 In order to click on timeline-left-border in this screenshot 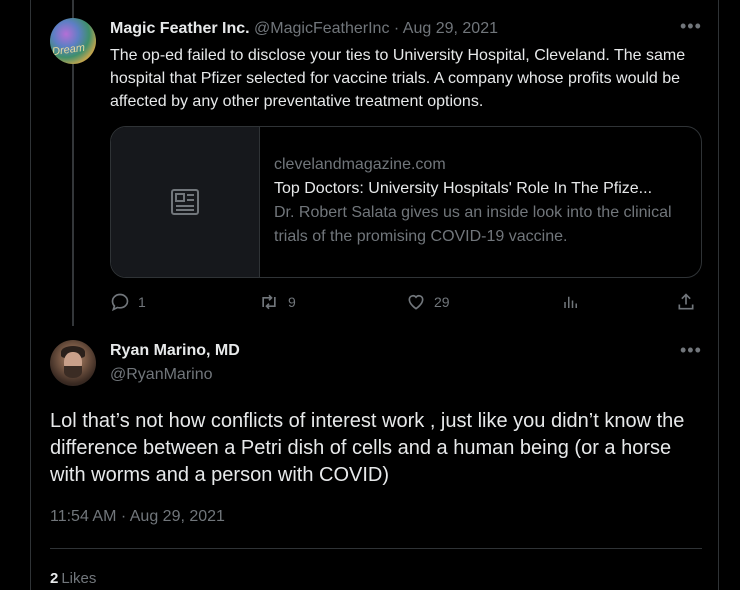, I will do `click(30, 295)`.